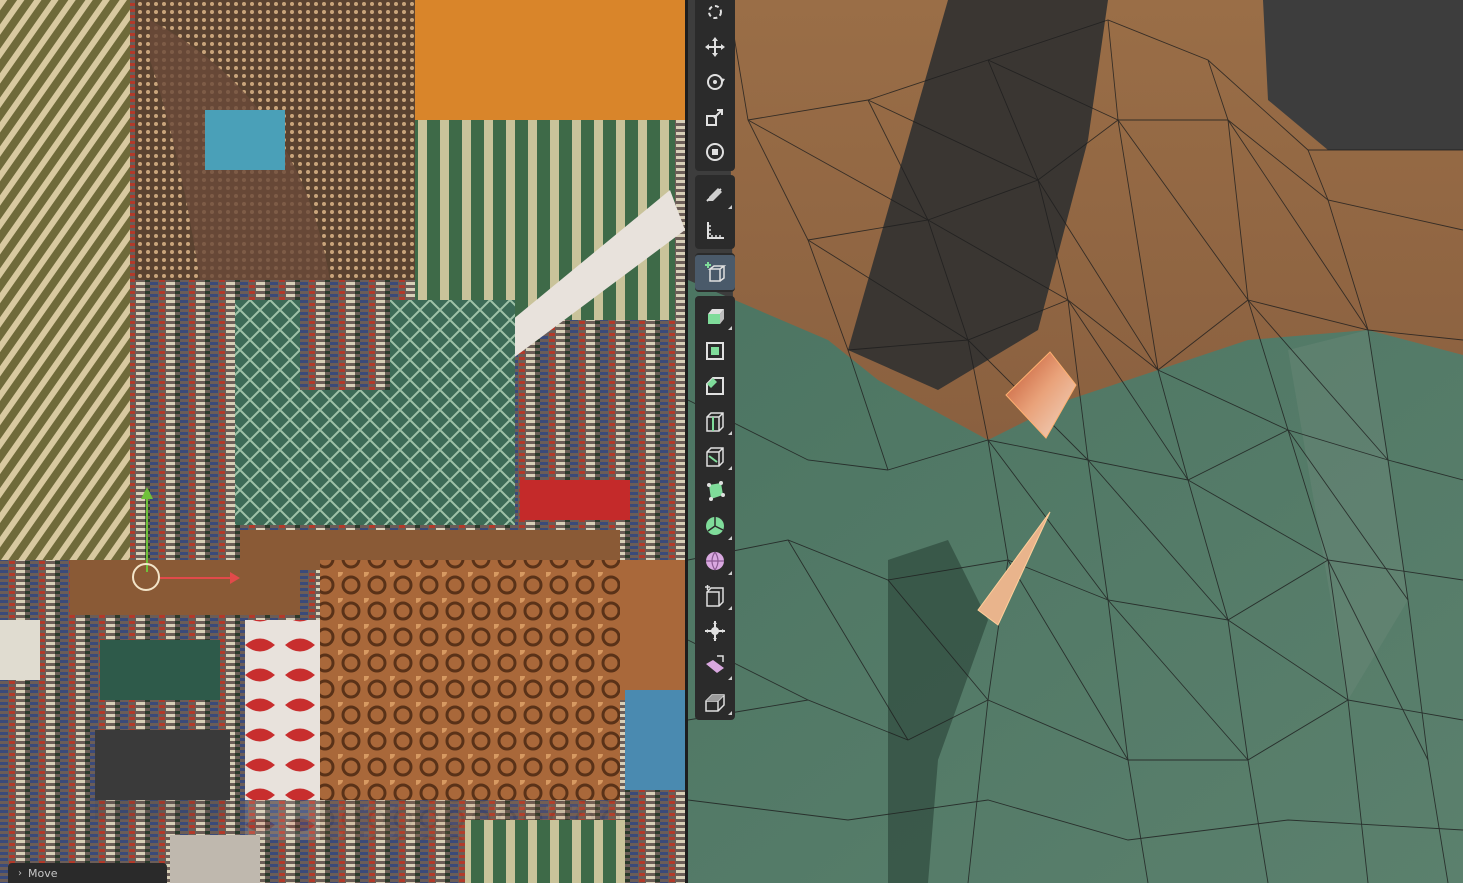 This screenshot has height=883, width=1463. I want to click on inset-icon, so click(715, 350).